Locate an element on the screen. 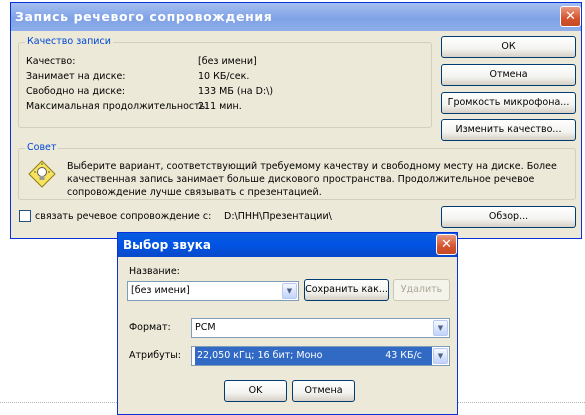 This screenshot has height=415, width=585. free-space-value: 133 МБ (на D:\) is located at coordinates (236, 91).